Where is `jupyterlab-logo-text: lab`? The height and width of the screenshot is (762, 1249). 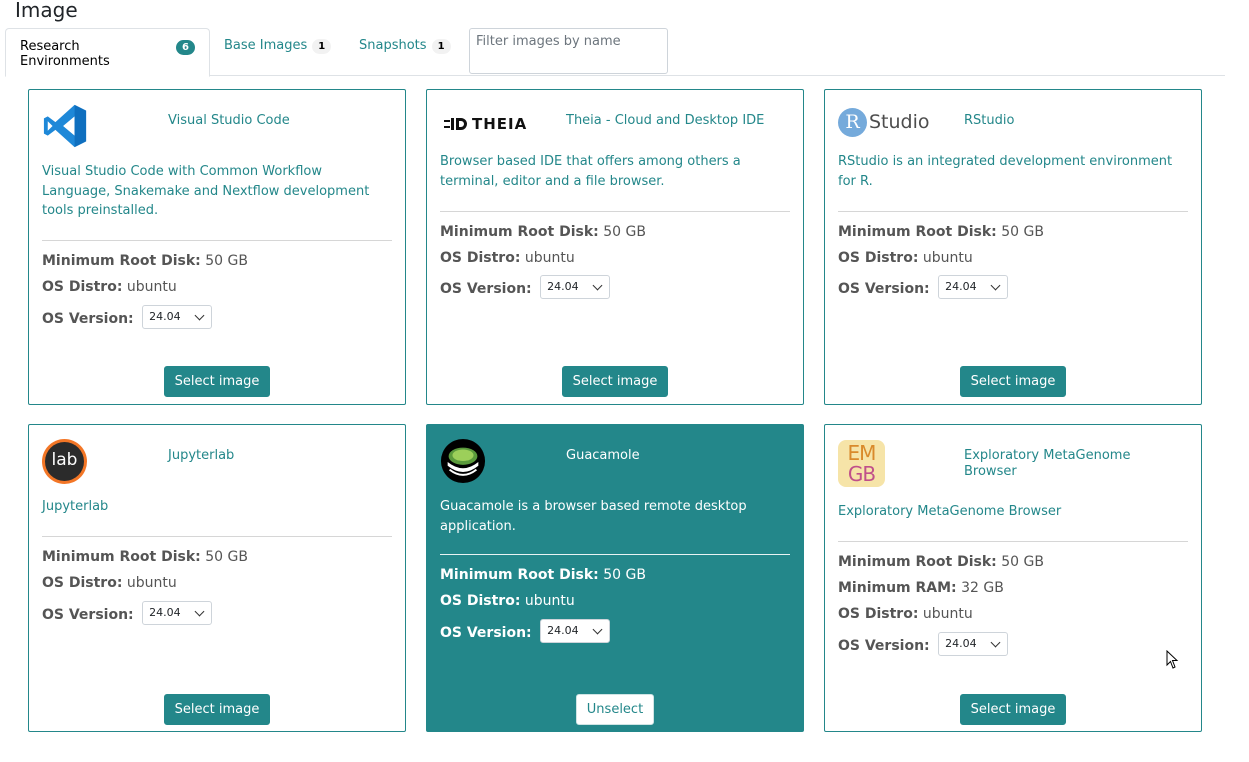 jupyterlab-logo-text: lab is located at coordinates (64, 461).